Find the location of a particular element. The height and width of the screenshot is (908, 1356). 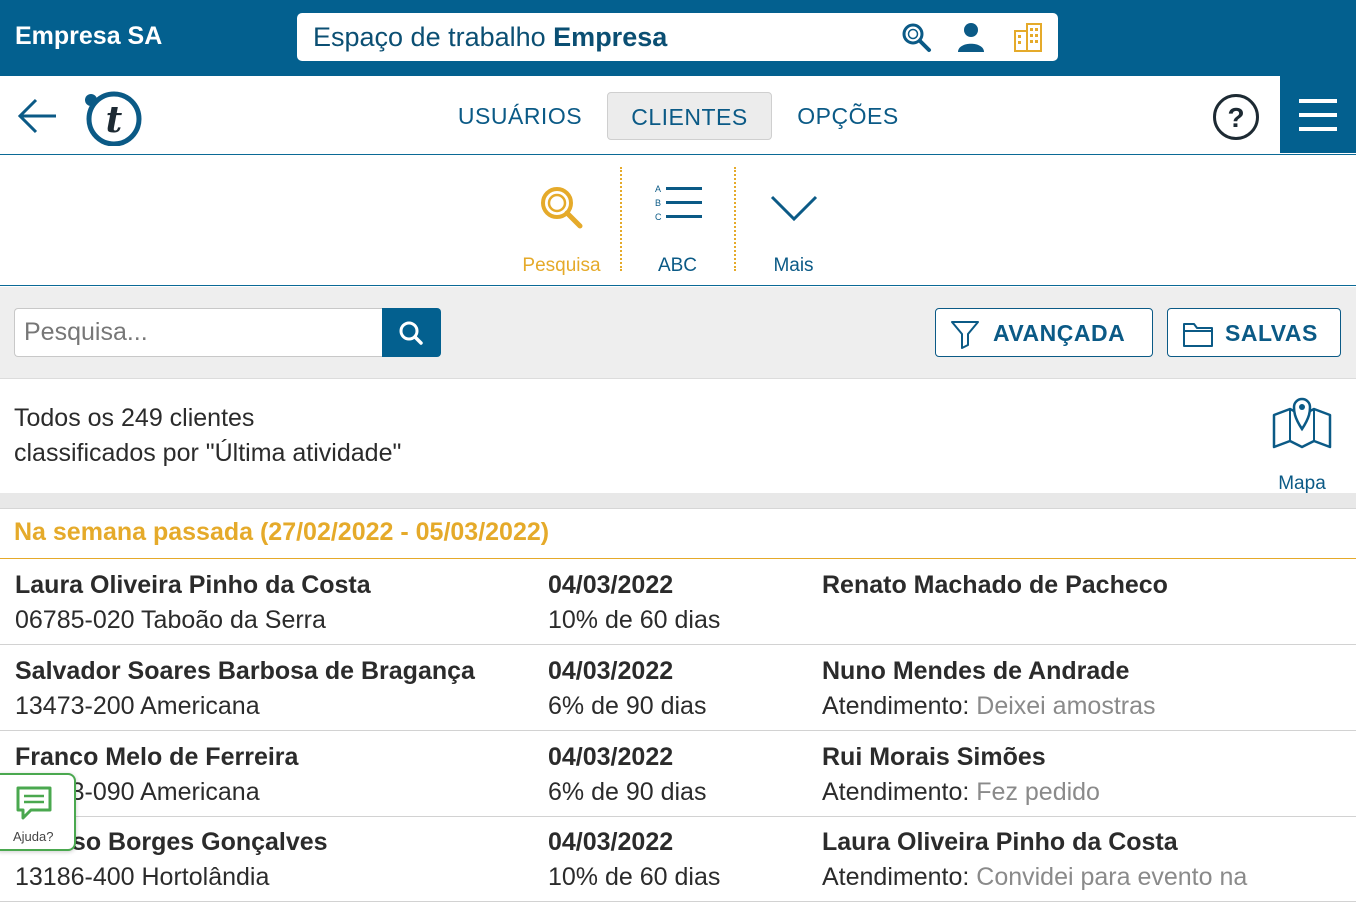

search-bar: AVANÇADA SALVAS is located at coordinates (678, 333).